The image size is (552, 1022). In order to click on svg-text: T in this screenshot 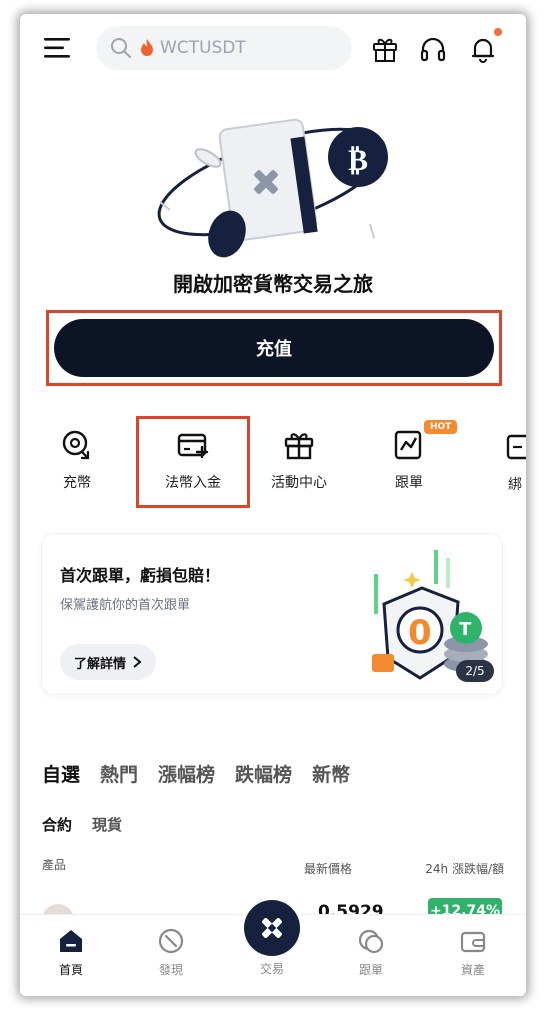, I will do `click(465, 629)`.